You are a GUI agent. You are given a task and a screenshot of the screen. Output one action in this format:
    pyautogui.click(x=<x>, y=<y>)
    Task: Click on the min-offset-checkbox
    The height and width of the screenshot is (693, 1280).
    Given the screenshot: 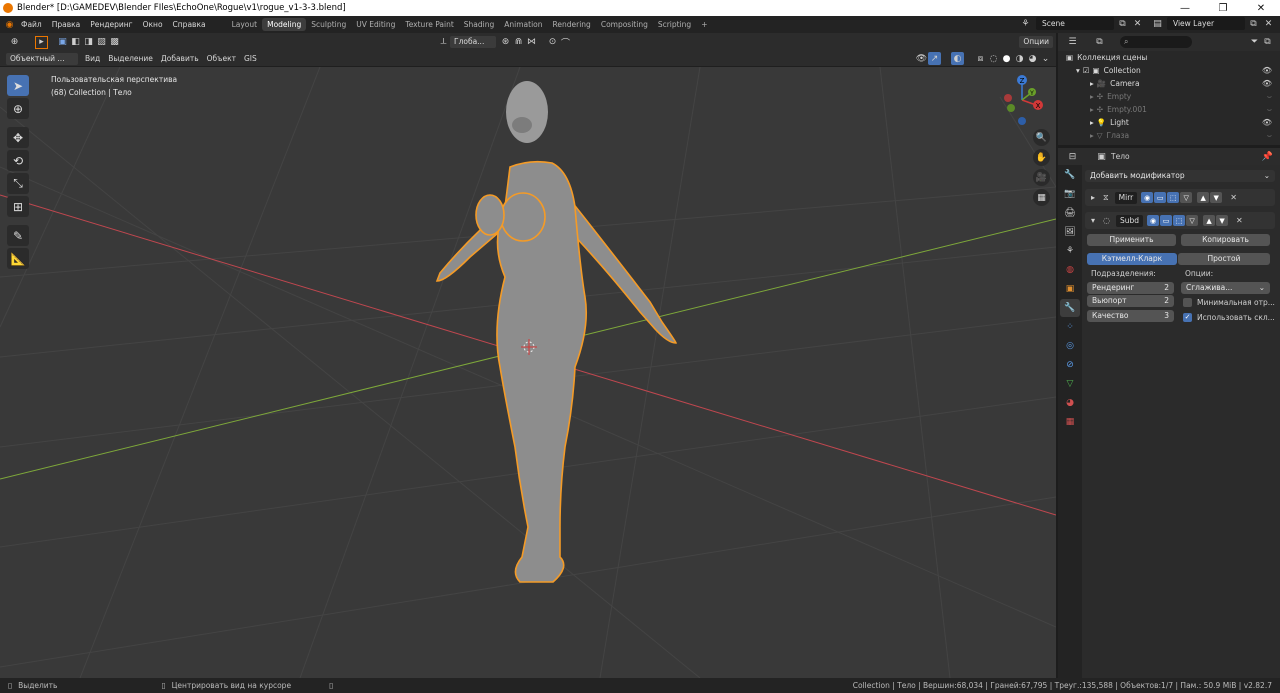 What is the action you would take?
    pyautogui.click(x=1187, y=302)
    